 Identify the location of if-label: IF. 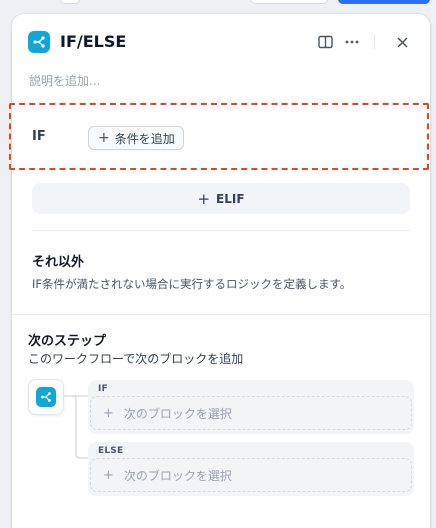
(39, 136).